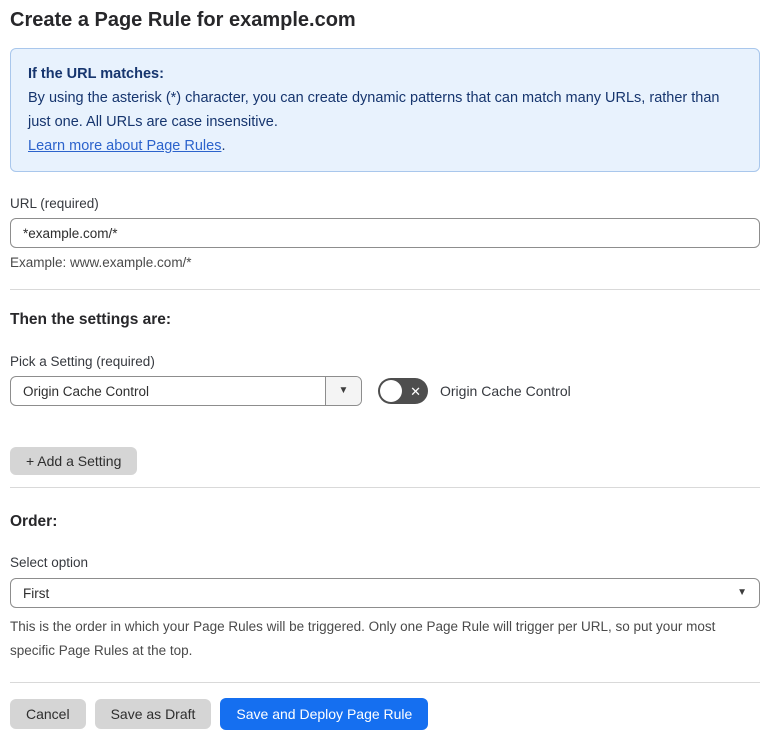  Describe the element at coordinates (223, 146) in the screenshot. I see `link-period: .` at that location.